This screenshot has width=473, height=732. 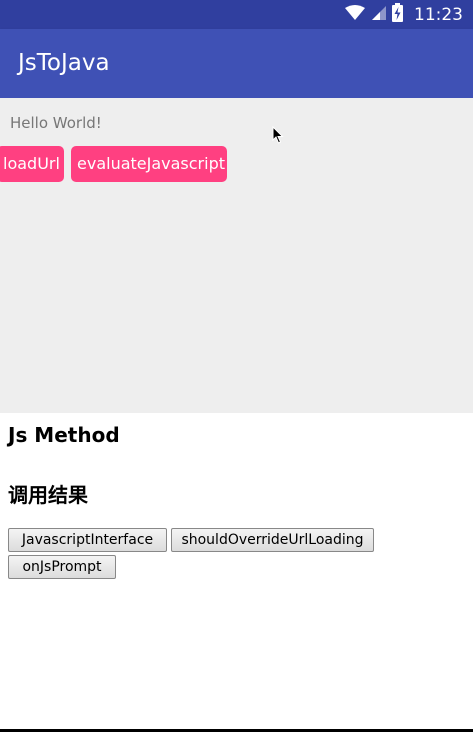 I want to click on battery-charging-icon, so click(x=397, y=14).